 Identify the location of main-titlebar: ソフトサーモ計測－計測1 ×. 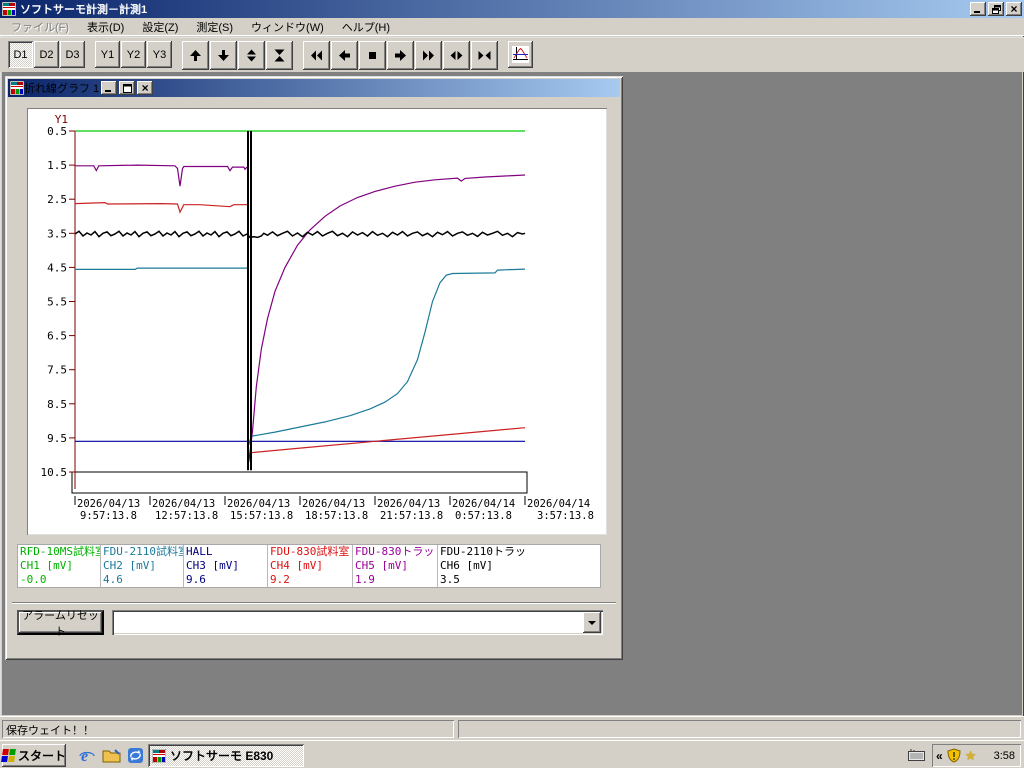
(512, 9).